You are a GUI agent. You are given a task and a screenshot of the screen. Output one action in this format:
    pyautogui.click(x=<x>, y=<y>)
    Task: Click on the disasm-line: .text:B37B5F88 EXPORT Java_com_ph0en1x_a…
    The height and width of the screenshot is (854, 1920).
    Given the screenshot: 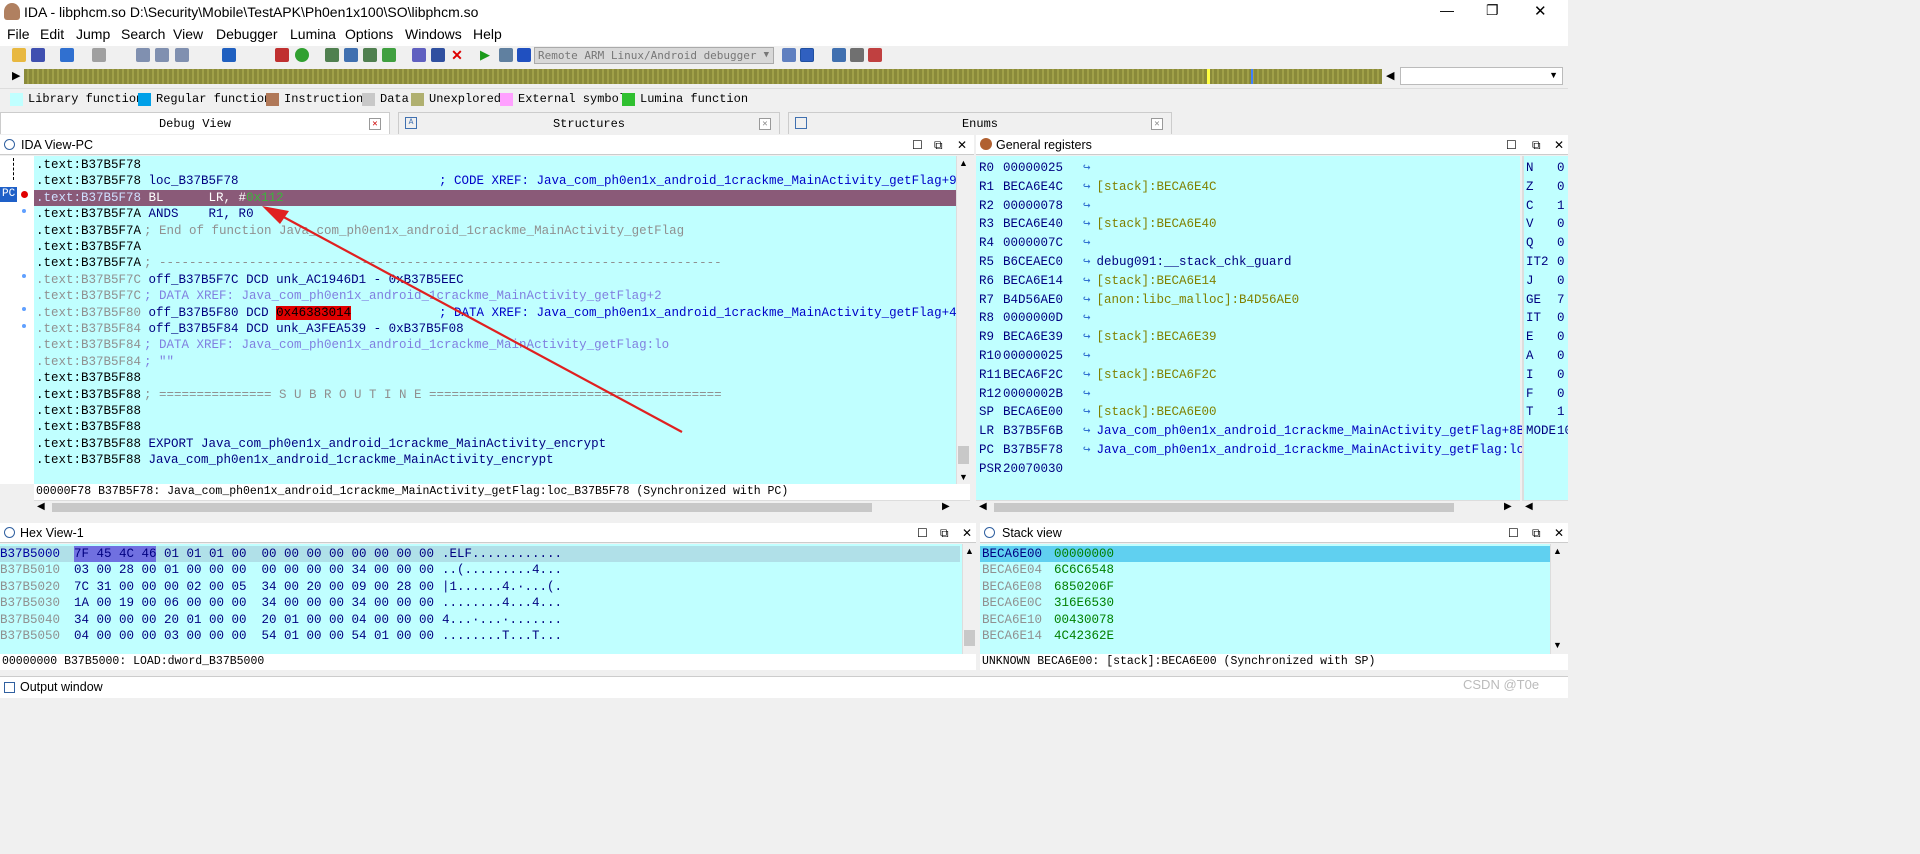 What is the action you would take?
    pyautogui.click(x=495, y=444)
    